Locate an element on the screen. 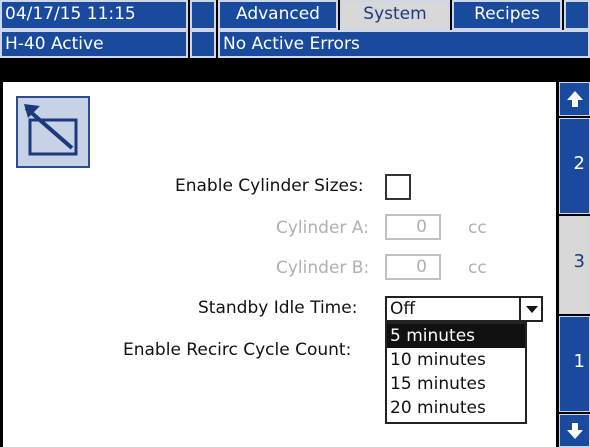 The height and width of the screenshot is (447, 590). scroll-down-button is located at coordinates (574, 430).